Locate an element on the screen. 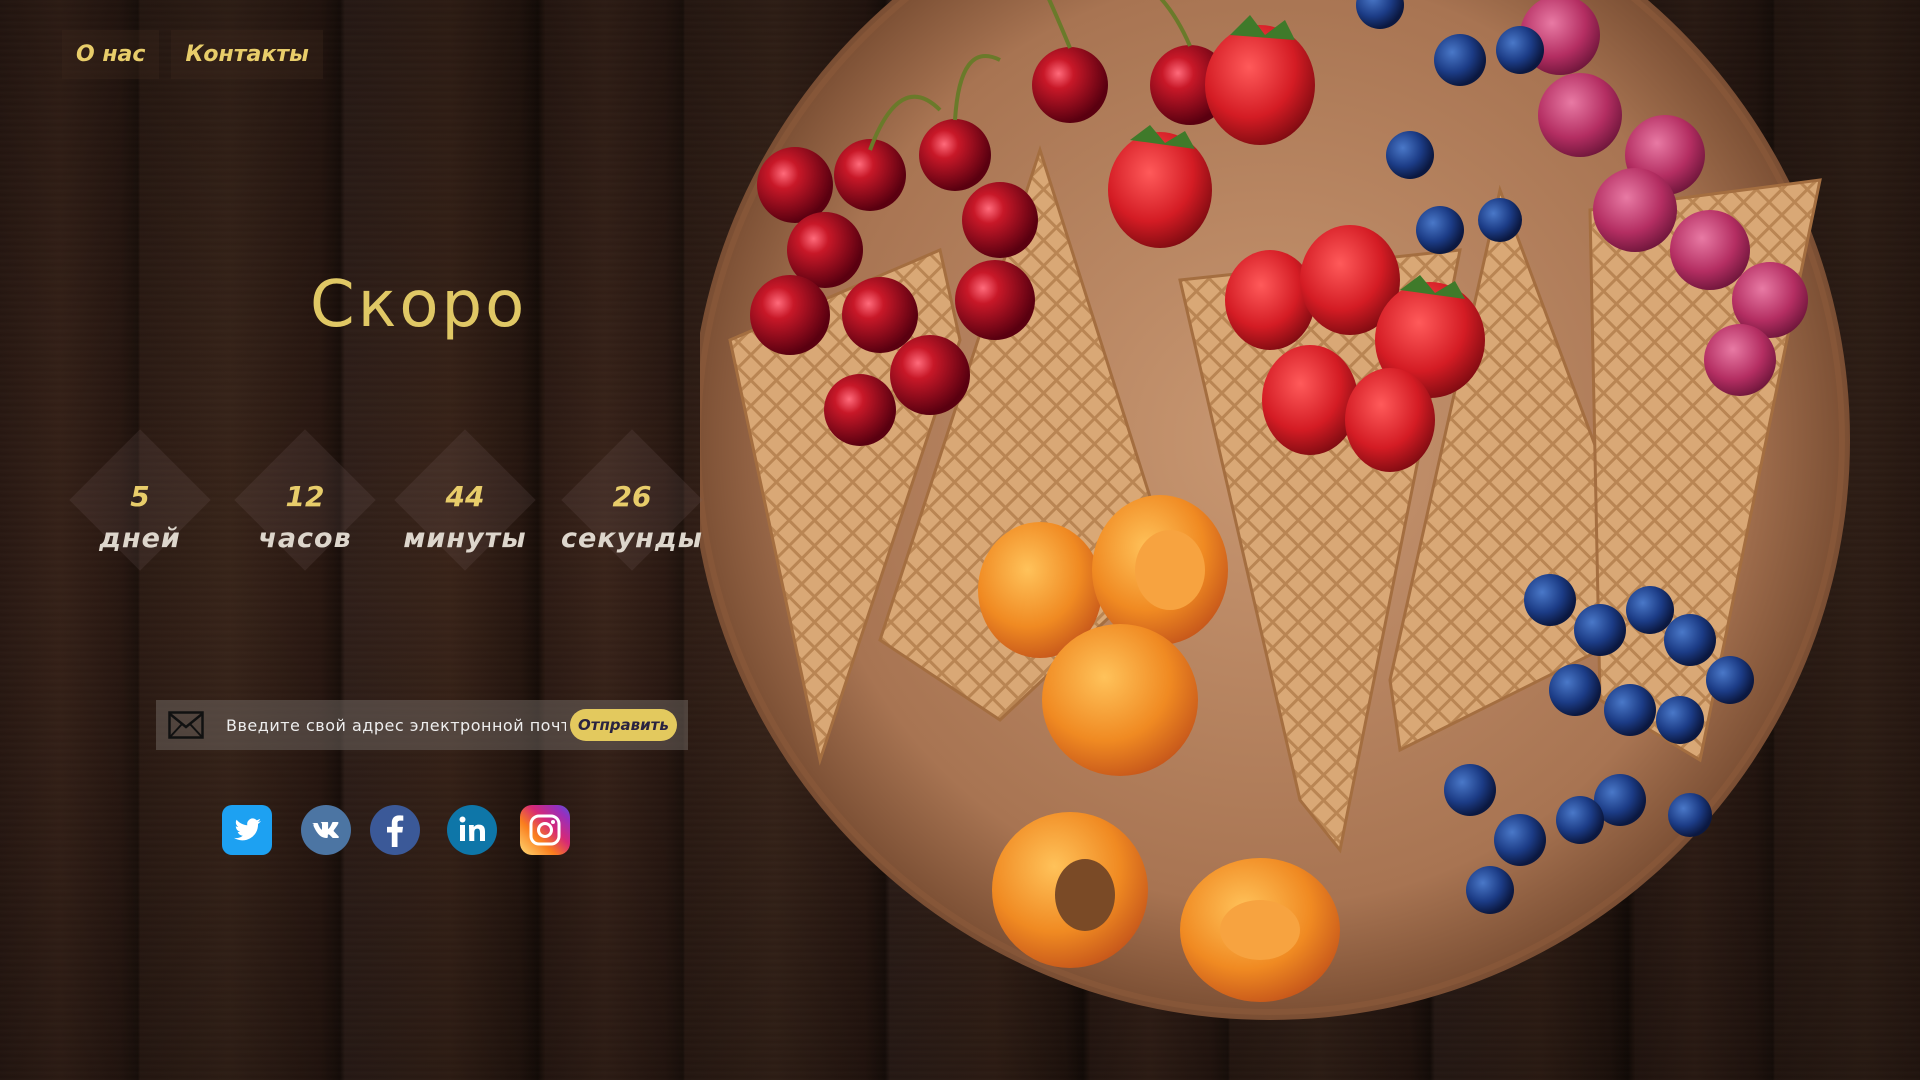 This screenshot has height=1080, width=1920. countdown-minutes: 44 минуты is located at coordinates (465, 500).